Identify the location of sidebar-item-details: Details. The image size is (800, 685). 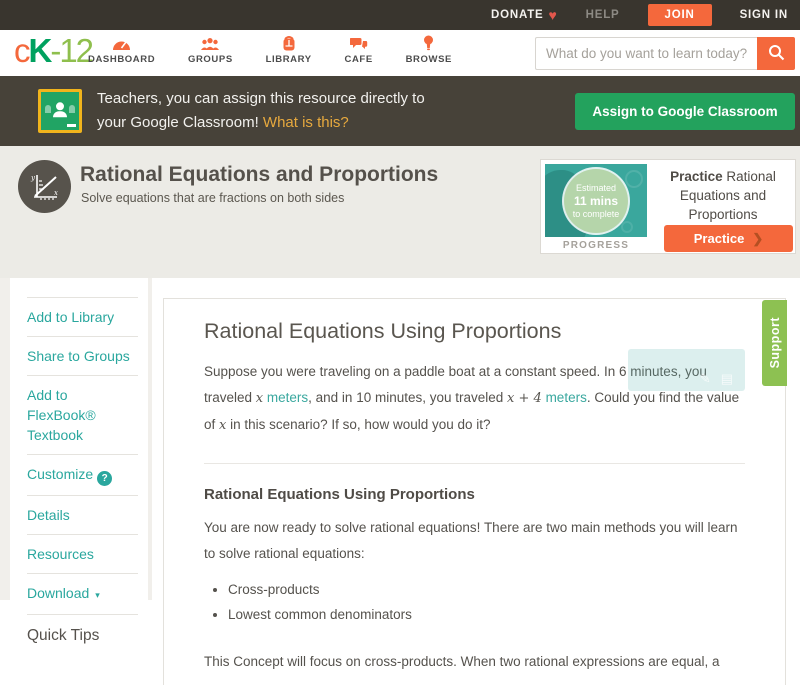
(82, 514).